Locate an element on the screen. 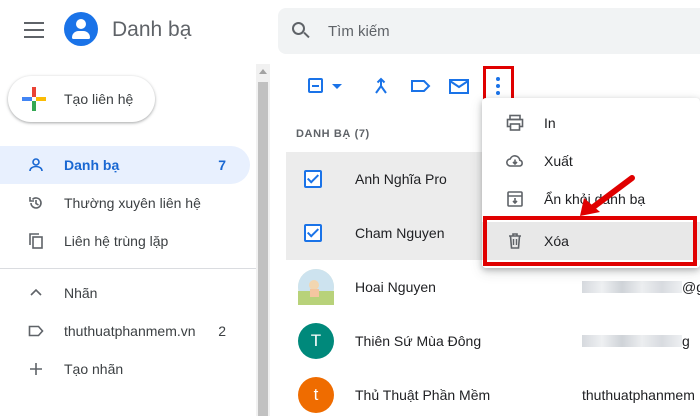 This screenshot has width=700, height=416. scroll-up-arrow-icon is located at coordinates (263, 71).